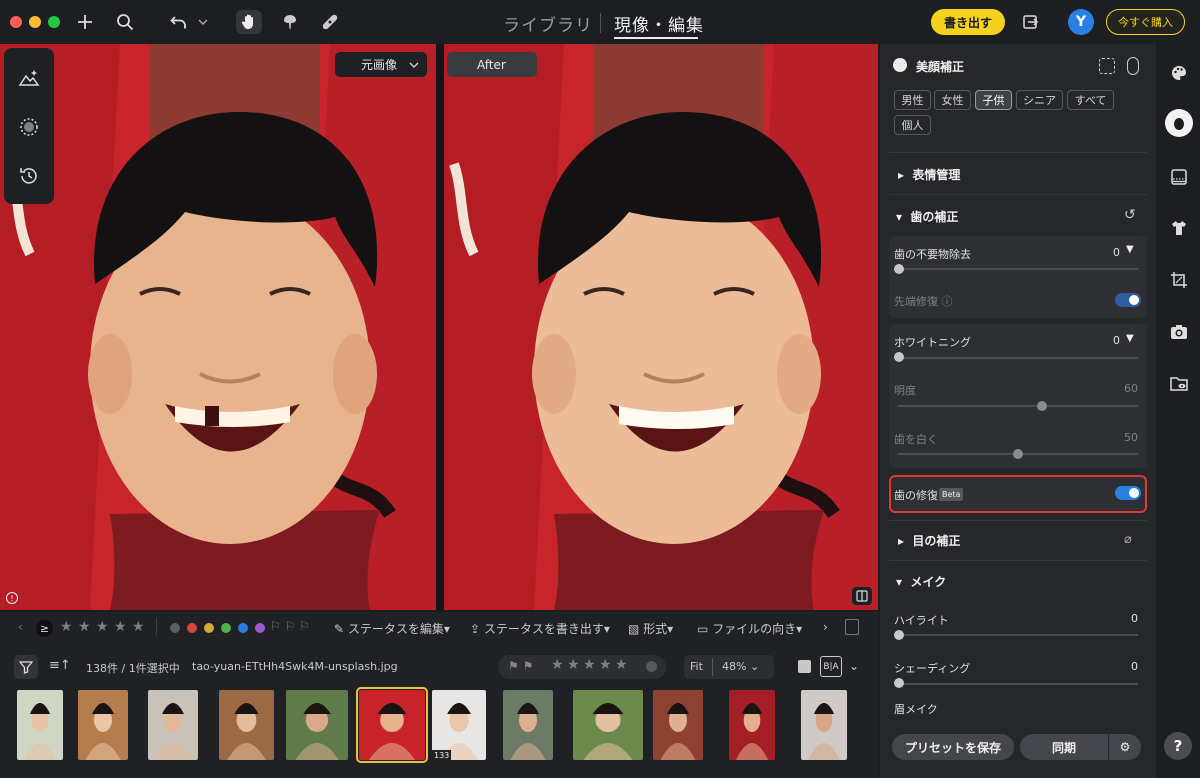 The width and height of the screenshot is (1200, 778). What do you see at coordinates (1179, 73) in the screenshot?
I see `palette-icon` at bounding box center [1179, 73].